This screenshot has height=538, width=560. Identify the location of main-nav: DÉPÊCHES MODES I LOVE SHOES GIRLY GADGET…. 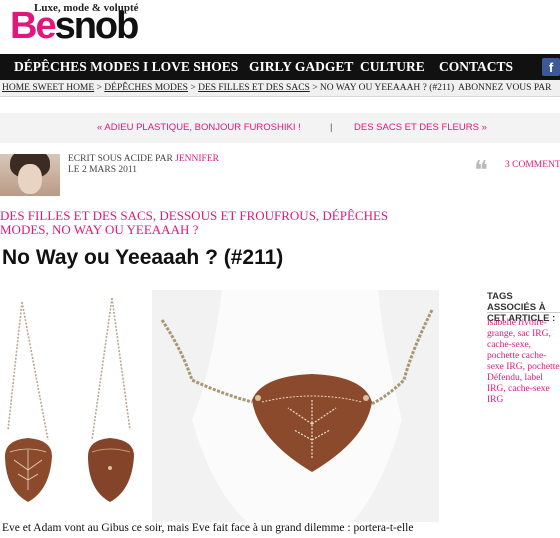
(280, 67).